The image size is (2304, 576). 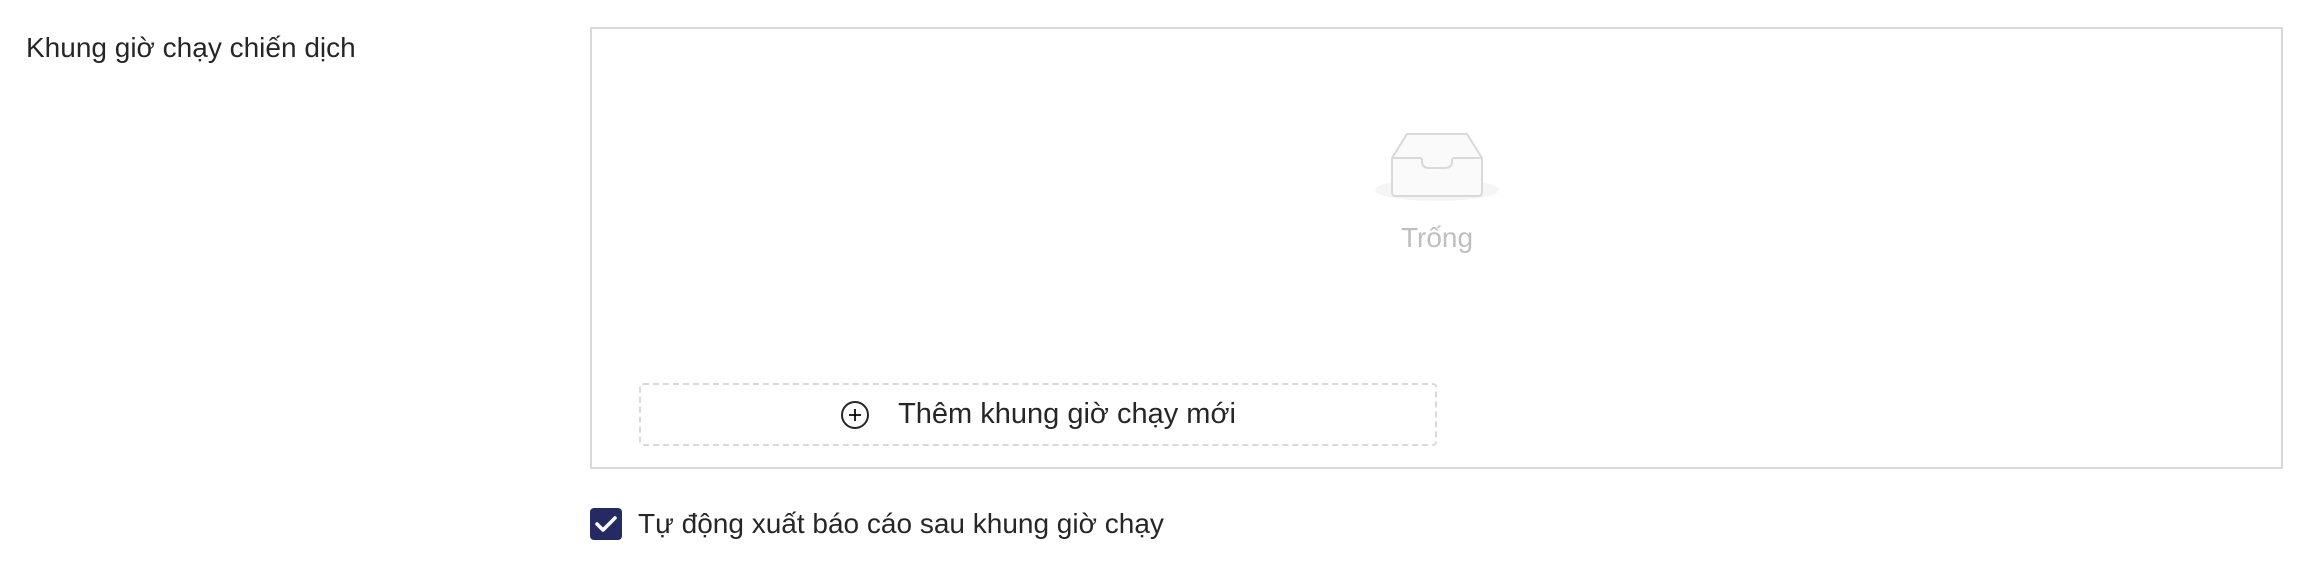 What do you see at coordinates (855, 415) in the screenshot?
I see `plus-circle-icon` at bounding box center [855, 415].